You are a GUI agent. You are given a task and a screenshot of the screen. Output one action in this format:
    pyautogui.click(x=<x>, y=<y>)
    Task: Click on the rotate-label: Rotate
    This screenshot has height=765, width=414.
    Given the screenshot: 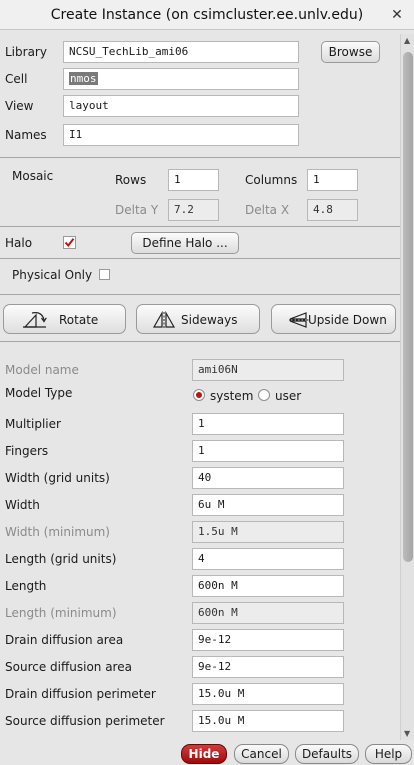 What is the action you would take?
    pyautogui.click(x=79, y=320)
    